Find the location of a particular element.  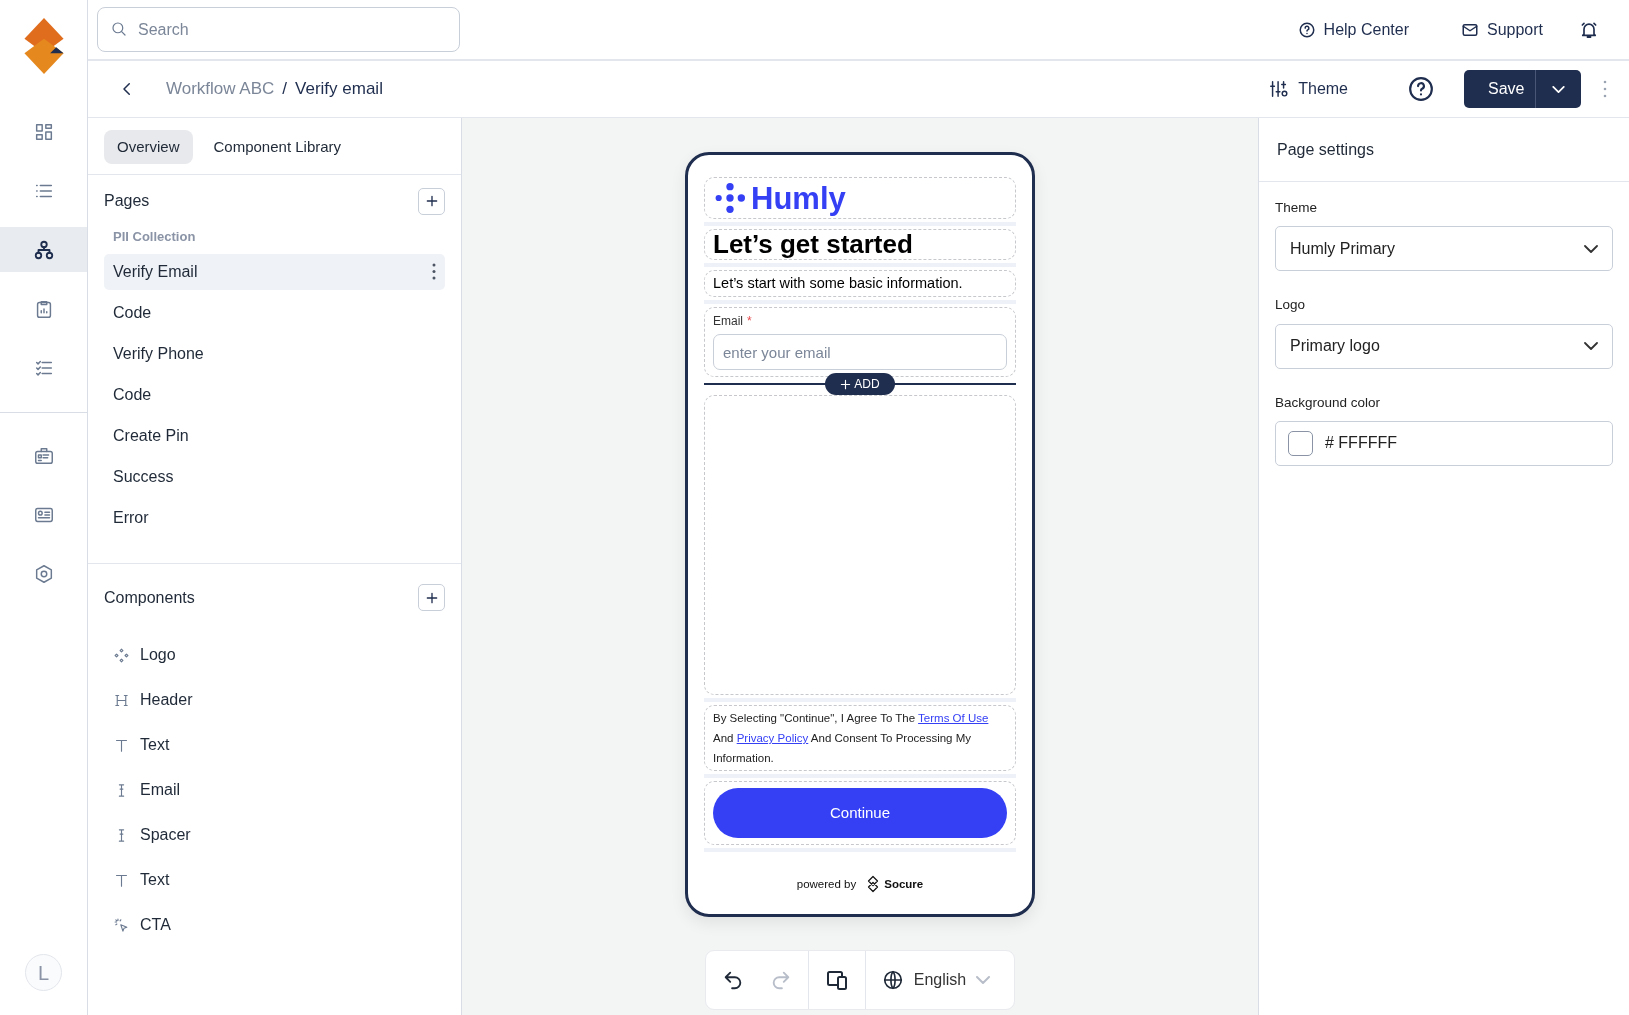

add-page-button is located at coordinates (431, 201).